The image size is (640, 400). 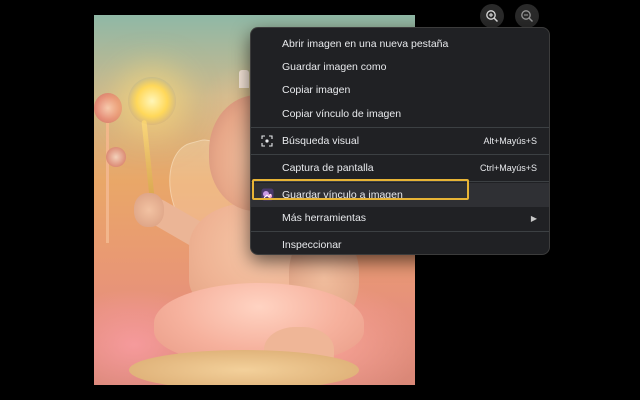 I want to click on visual-search-icon, so click(x=267, y=141).